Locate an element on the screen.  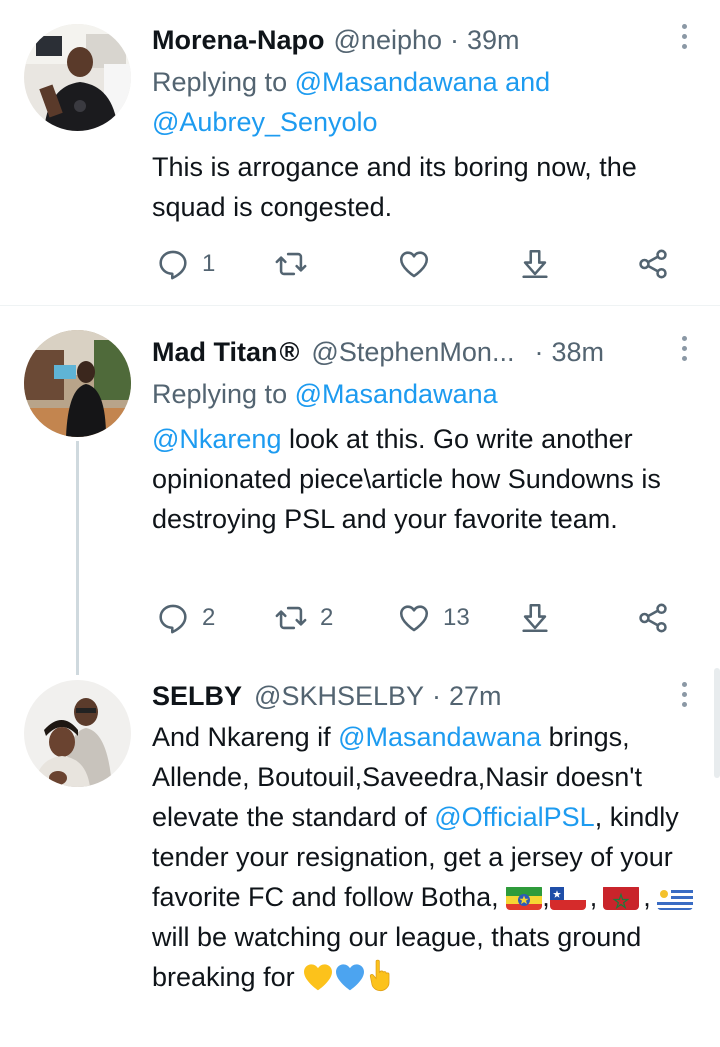
display-name: SELBY is located at coordinates (197, 696).